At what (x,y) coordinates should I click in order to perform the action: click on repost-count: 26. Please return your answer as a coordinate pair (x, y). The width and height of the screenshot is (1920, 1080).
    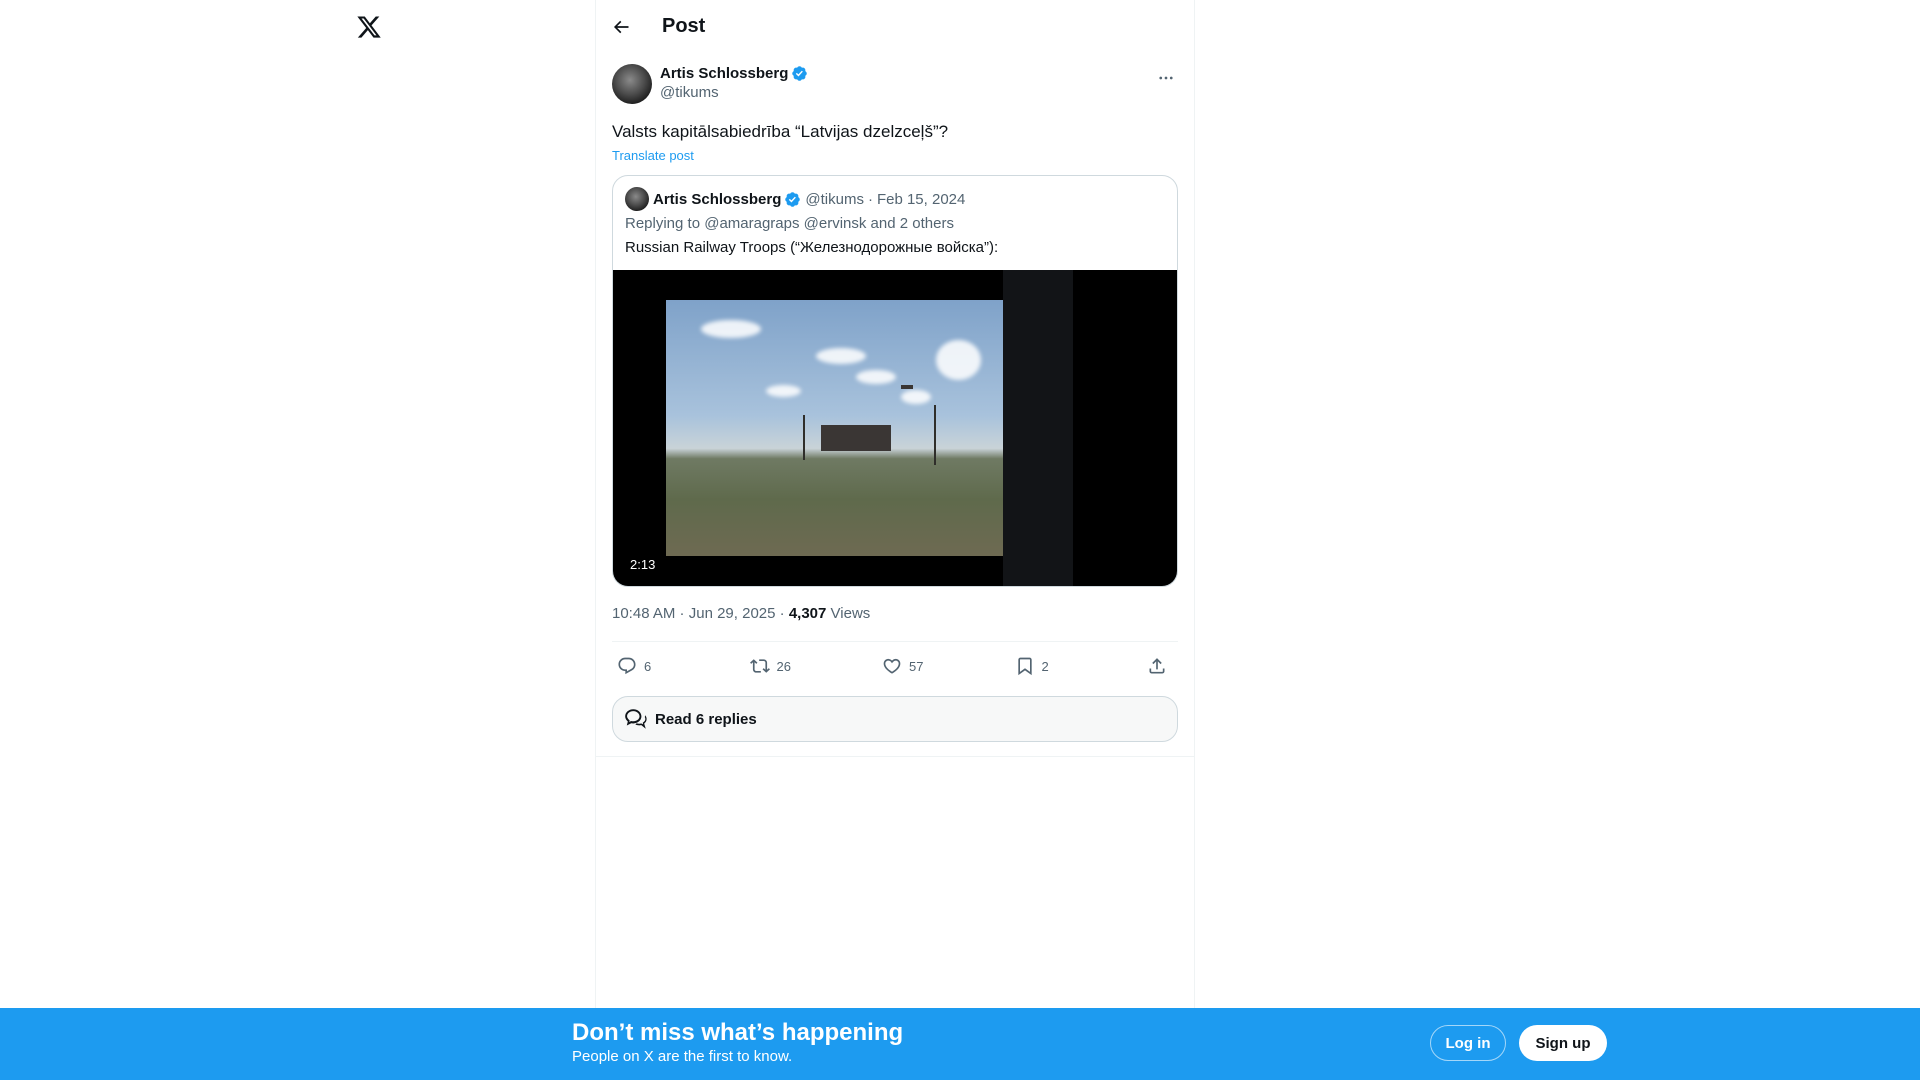
    Looking at the image, I should click on (783, 666).